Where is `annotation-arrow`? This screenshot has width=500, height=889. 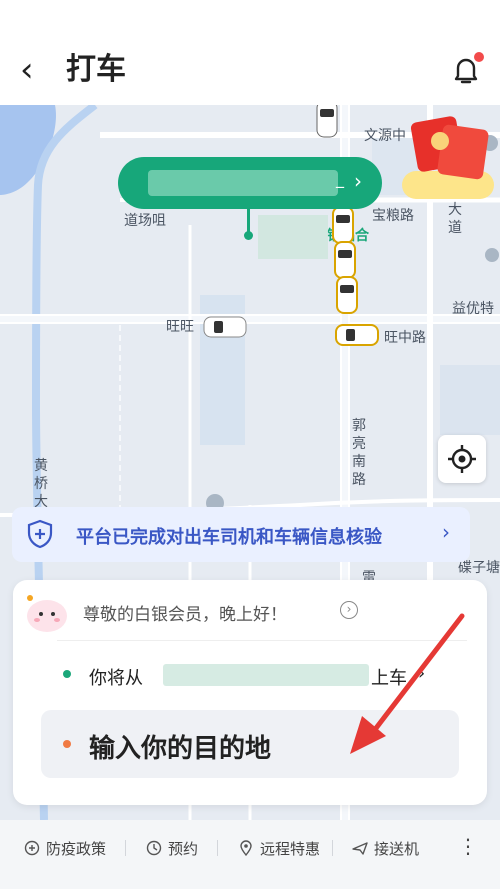
annotation-arrow is located at coordinates (407, 683).